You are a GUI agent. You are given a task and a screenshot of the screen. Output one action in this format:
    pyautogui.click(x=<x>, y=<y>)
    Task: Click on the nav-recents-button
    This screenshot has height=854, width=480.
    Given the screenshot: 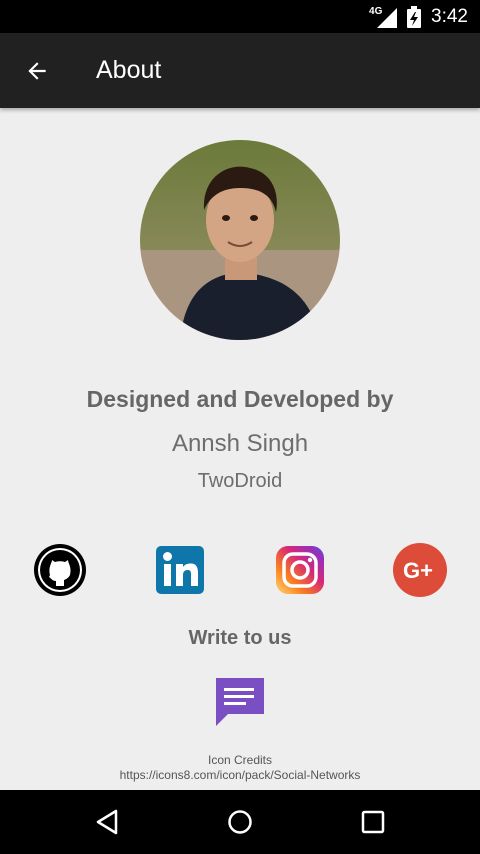 What is the action you would take?
    pyautogui.click(x=373, y=822)
    